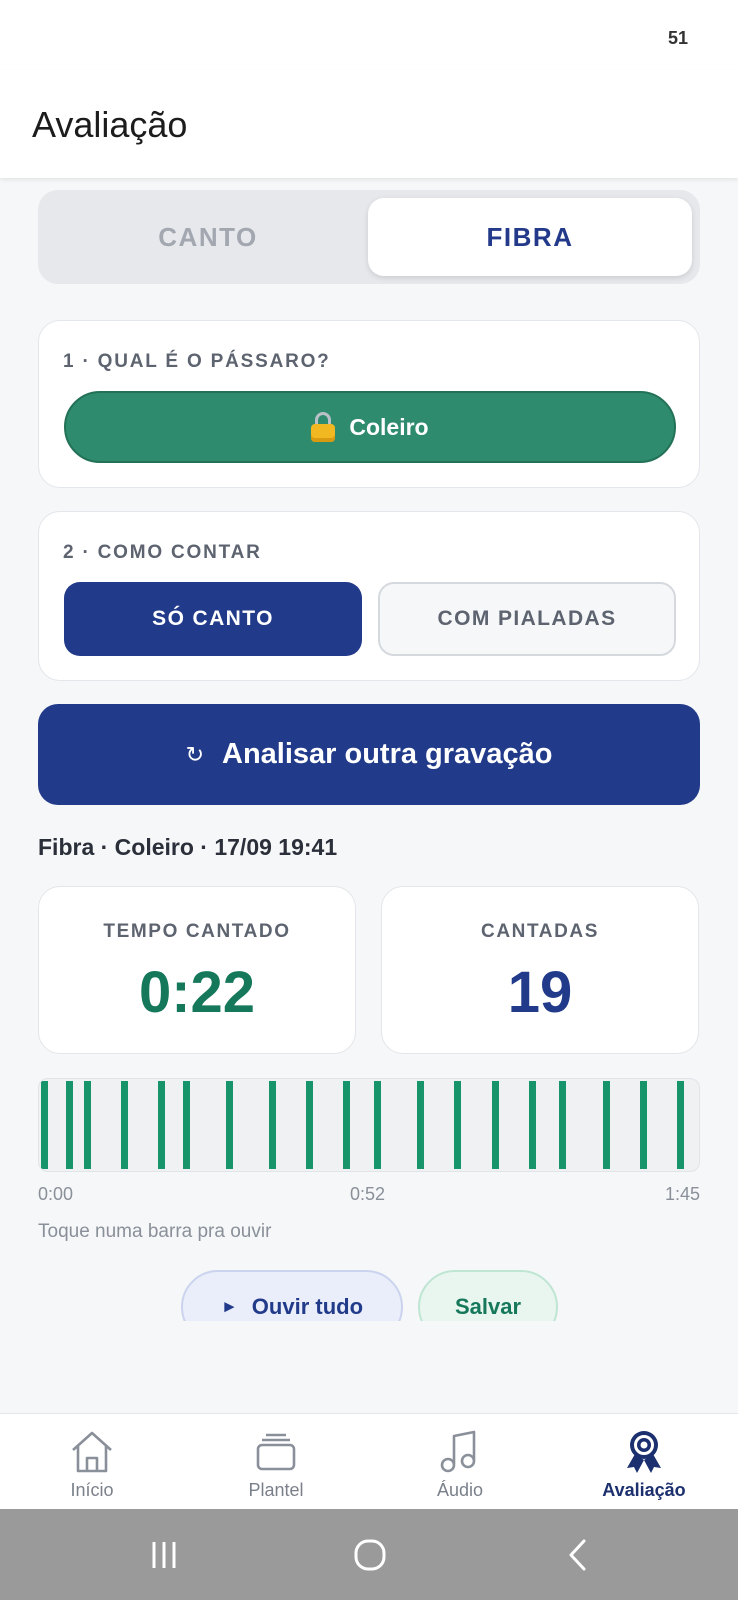  I want to click on lock-icon, so click(323, 427).